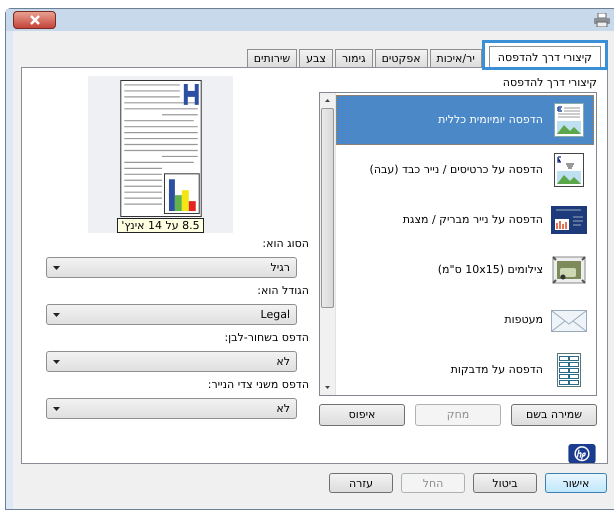  Describe the element at coordinates (328, 243) in the screenshot. I see `scrollbar` at that location.